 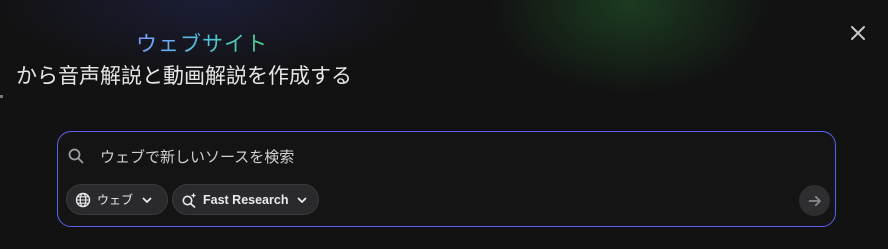 I want to click on arrow-right-icon, so click(x=814, y=200).